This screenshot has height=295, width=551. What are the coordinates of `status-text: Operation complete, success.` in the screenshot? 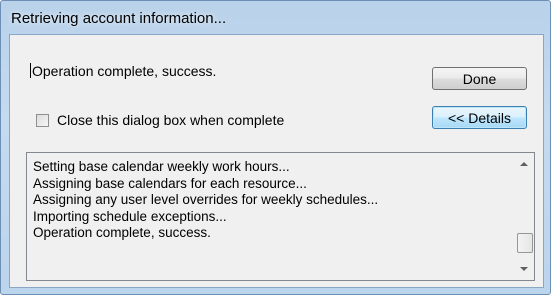 It's located at (124, 71).